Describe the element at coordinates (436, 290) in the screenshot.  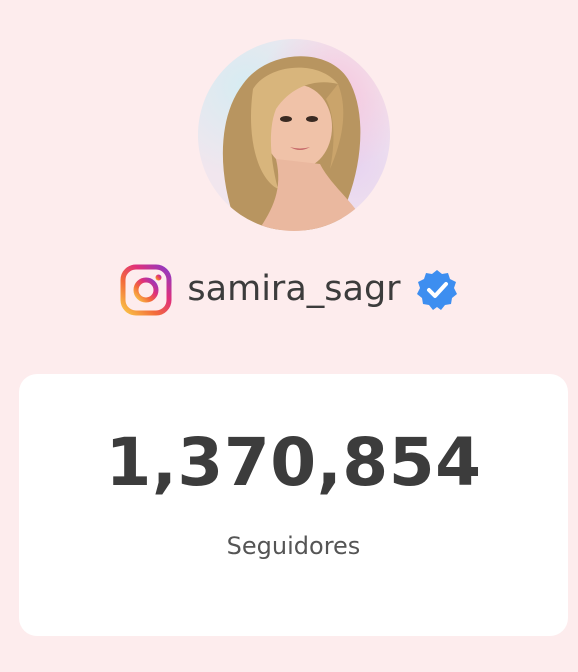
I see `verified-badge-icon` at that location.